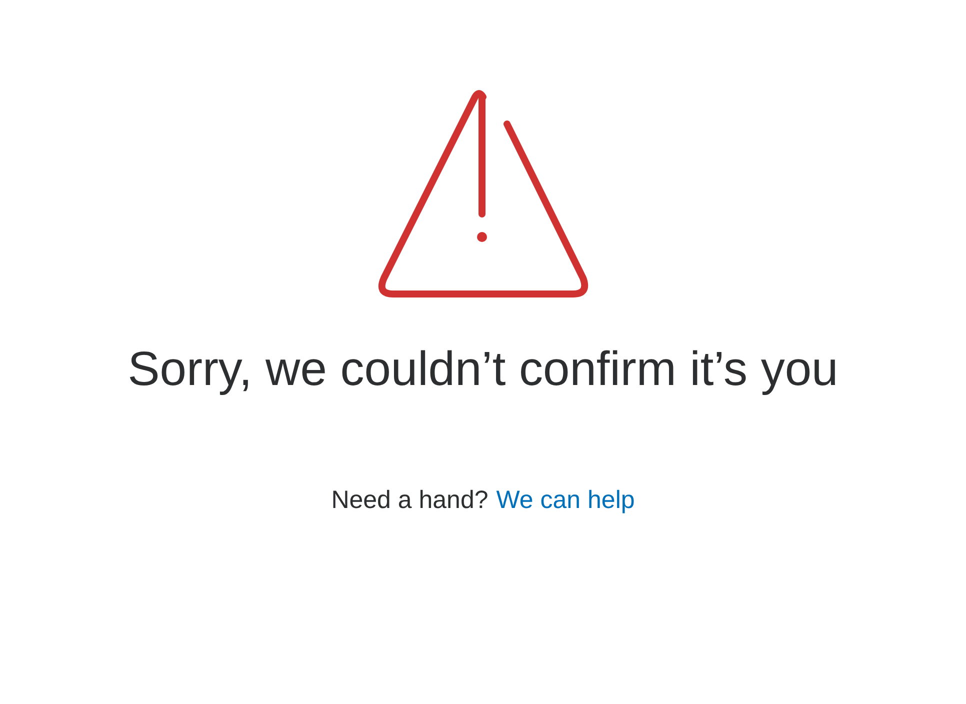  I want to click on error-heading: Sorry, we couldn’t confirm it’s you, so click(483, 370).